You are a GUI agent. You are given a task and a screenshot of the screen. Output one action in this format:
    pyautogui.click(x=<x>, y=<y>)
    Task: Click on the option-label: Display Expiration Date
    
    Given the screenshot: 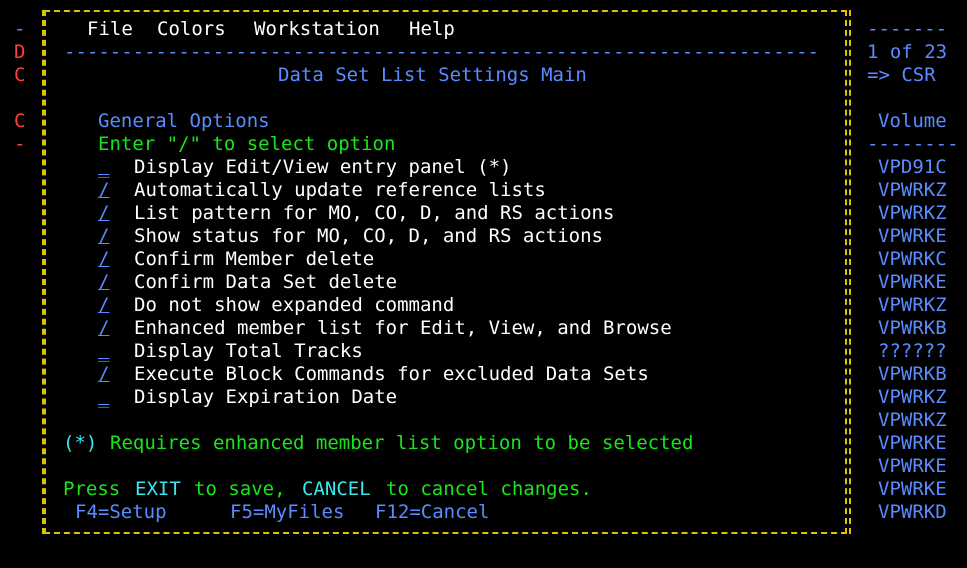 What is the action you would take?
    pyautogui.click(x=266, y=397)
    